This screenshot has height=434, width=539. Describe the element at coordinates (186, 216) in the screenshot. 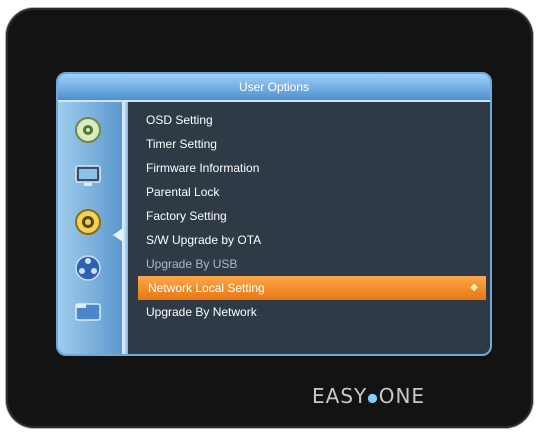

I see `menu-item-label: Factory Setting` at that location.